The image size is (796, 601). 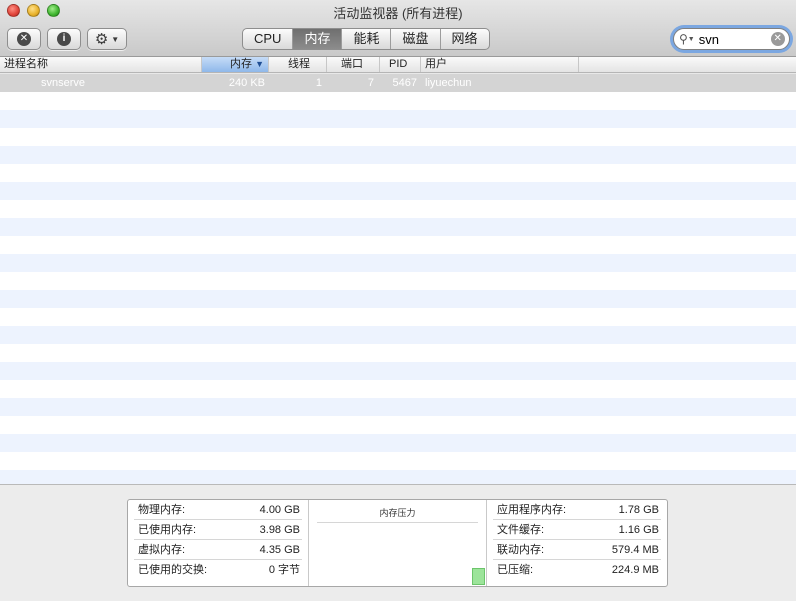 I want to click on process-name: svnserve, so click(x=63, y=83).